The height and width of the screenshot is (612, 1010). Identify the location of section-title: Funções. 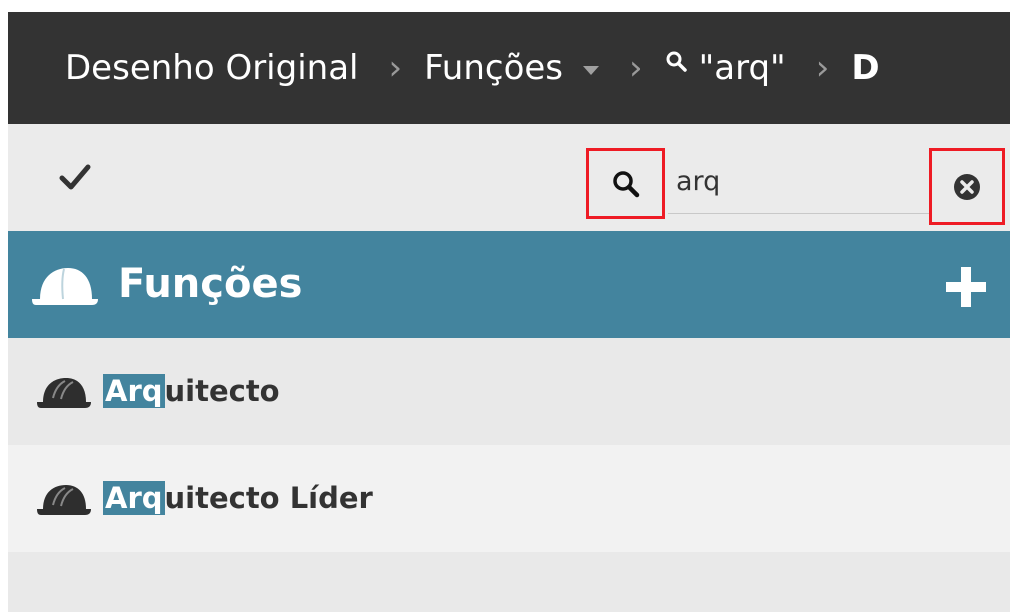
(210, 284).